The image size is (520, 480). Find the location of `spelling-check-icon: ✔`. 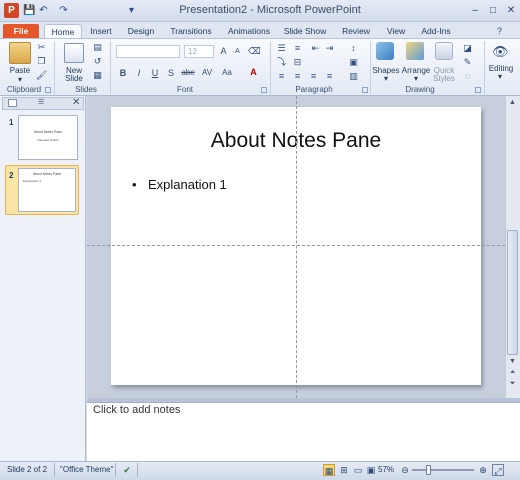

spelling-check-icon: ✔ is located at coordinates (127, 470).